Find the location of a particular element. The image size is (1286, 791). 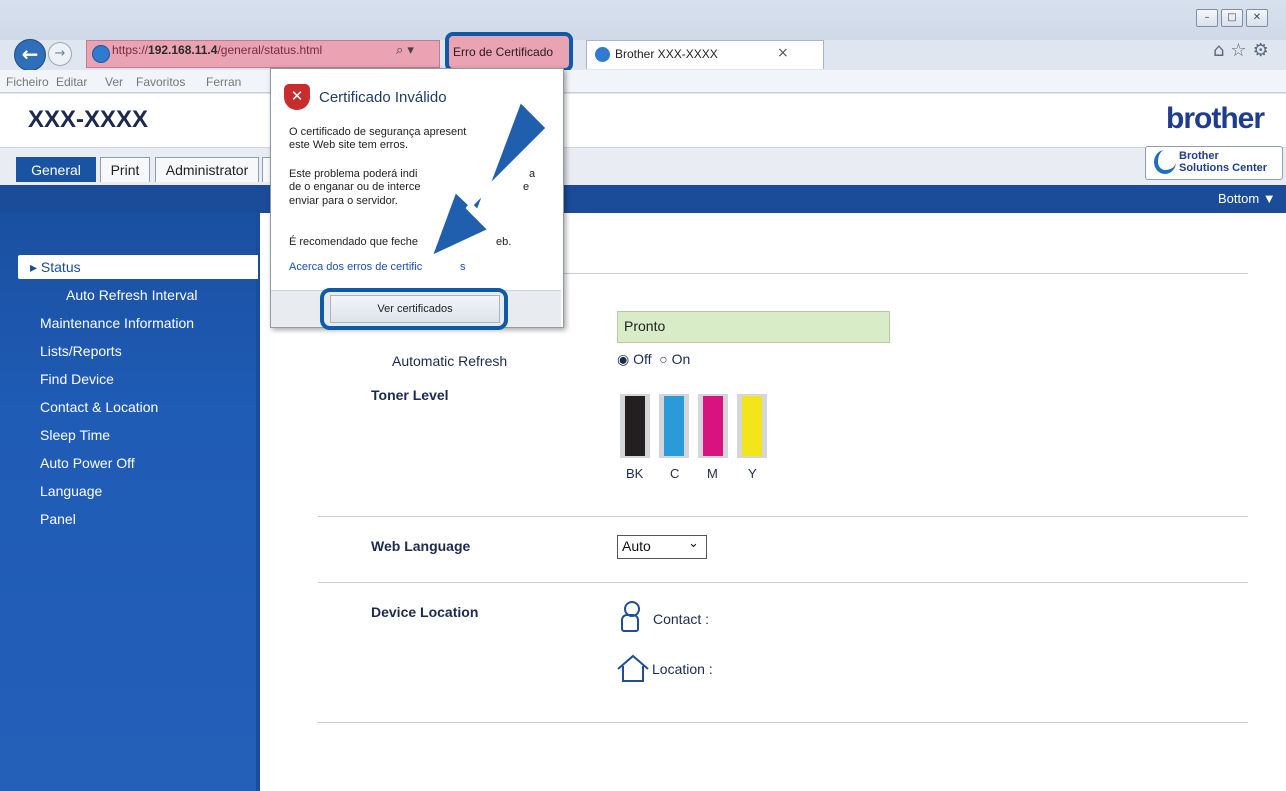

popup-text-line-4b: e is located at coordinates (526, 187).